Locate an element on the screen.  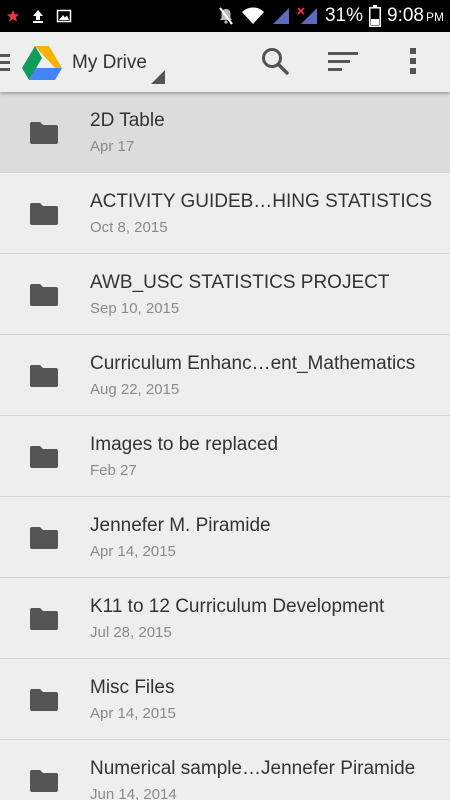
folder-date: Jun 14, 2014 is located at coordinates (133, 793).